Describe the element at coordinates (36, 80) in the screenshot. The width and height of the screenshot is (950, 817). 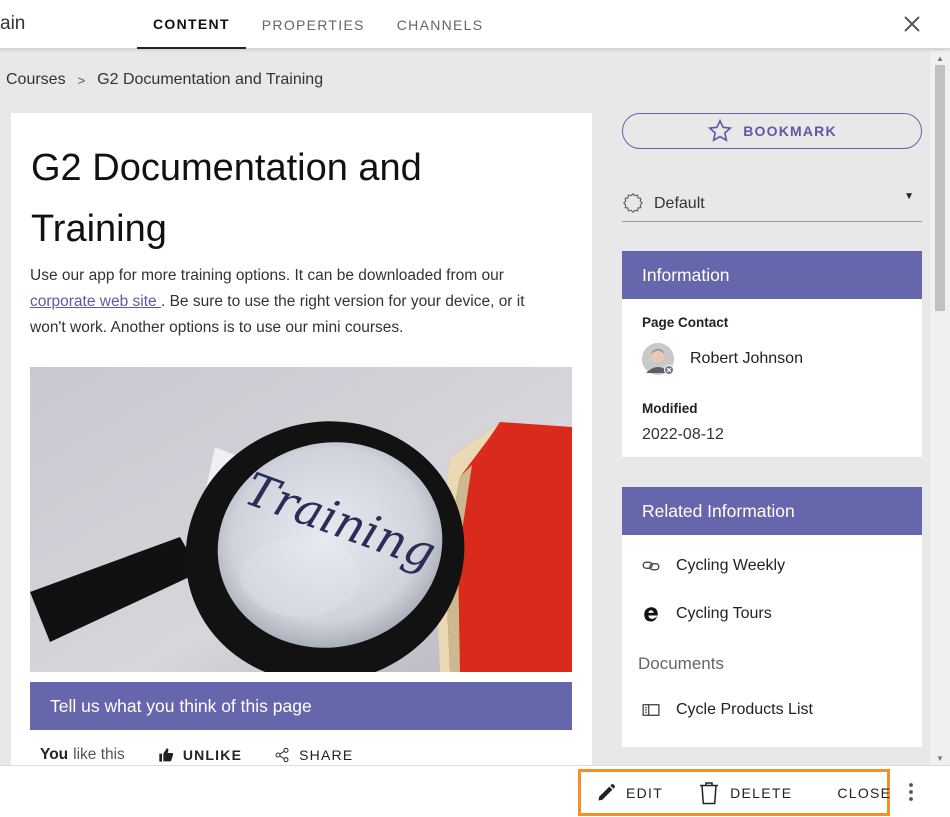
I see `breadcrumb-item-courses: Courses` at that location.